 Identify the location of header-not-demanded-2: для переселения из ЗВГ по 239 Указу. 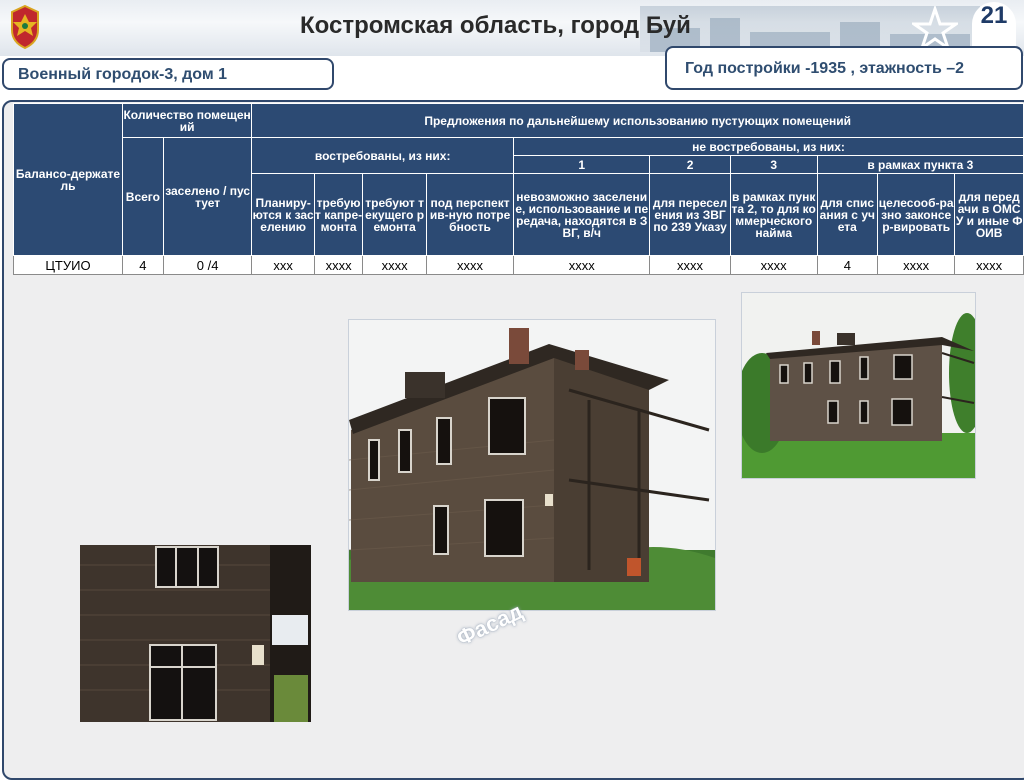
(690, 214).